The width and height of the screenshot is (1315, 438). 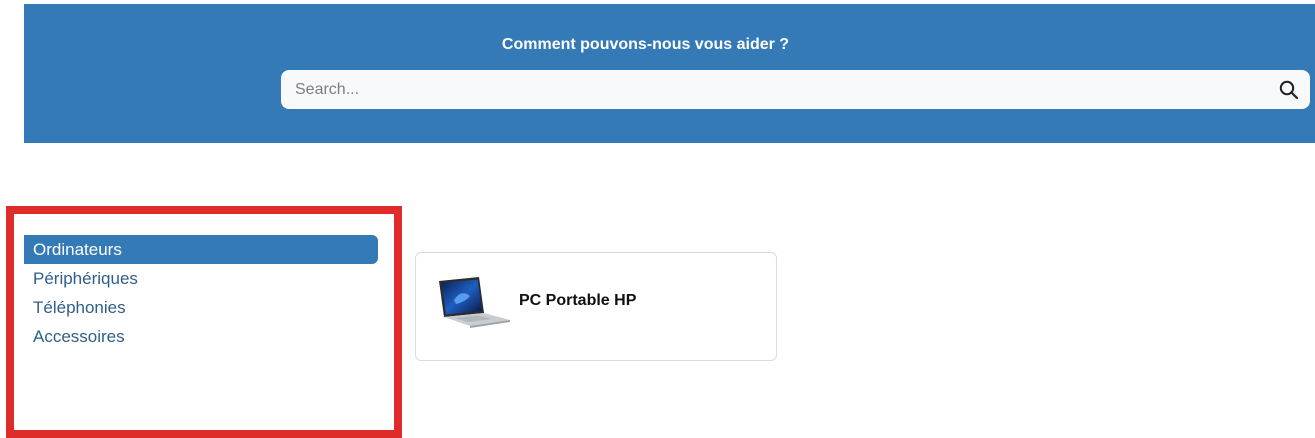 What do you see at coordinates (474, 303) in the screenshot?
I see `laptop-image` at bounding box center [474, 303].